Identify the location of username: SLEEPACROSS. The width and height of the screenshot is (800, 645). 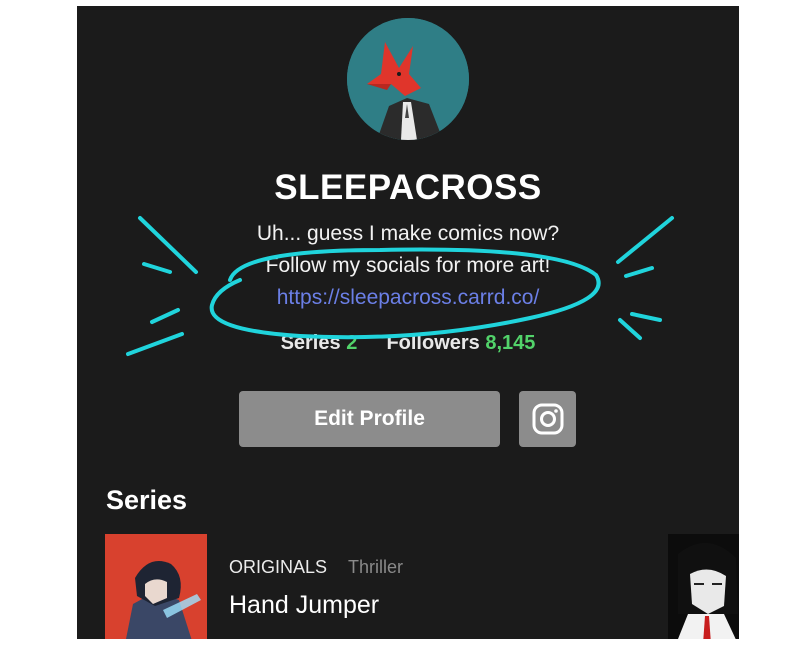
(408, 187).